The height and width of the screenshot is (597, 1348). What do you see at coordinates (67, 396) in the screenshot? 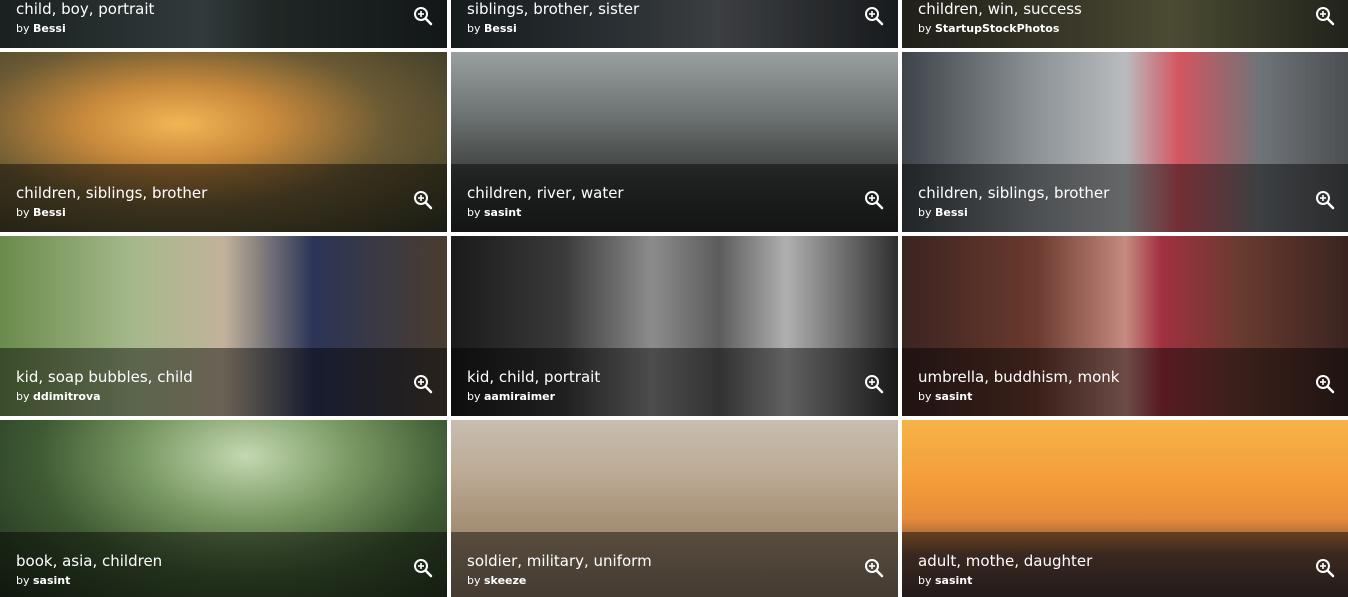
I see `author-name: ddimitrova` at bounding box center [67, 396].